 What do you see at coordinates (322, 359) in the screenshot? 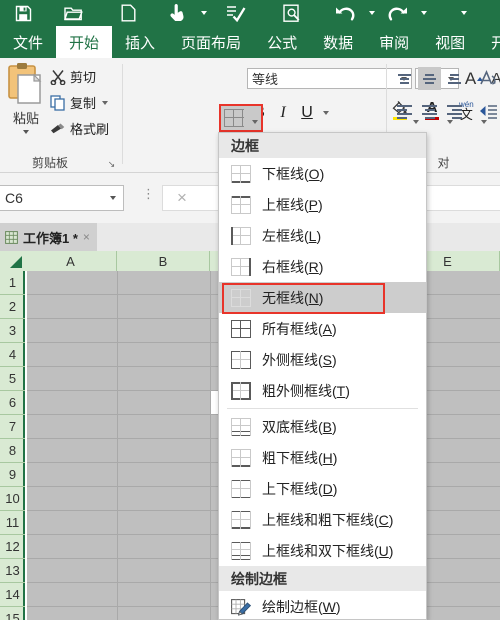
I see `menu-item-border-outside: 外侧框线(S)` at bounding box center [322, 359].